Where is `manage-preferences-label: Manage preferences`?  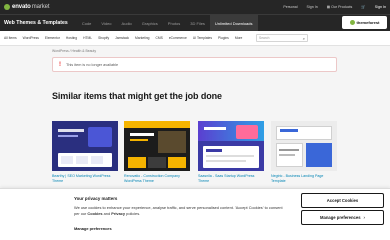
manage-preferences-label: Manage preferences is located at coordinates (340, 217).